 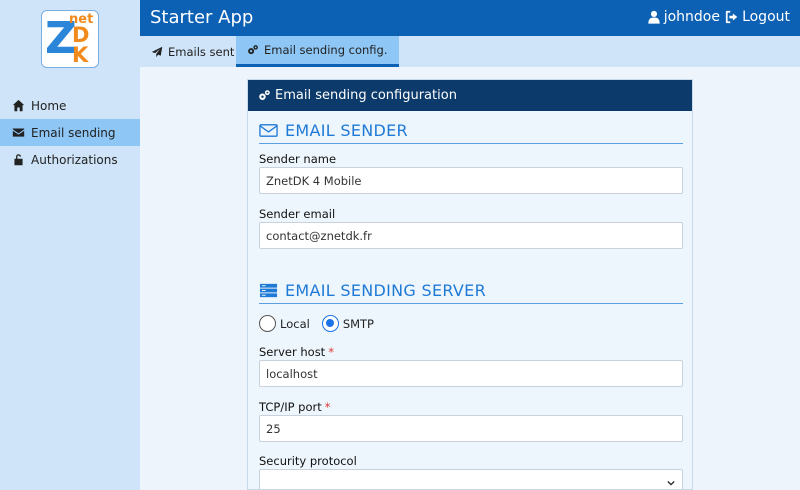 What do you see at coordinates (471, 131) in the screenshot?
I see `section-email-sender: EMAIL SENDER` at bounding box center [471, 131].